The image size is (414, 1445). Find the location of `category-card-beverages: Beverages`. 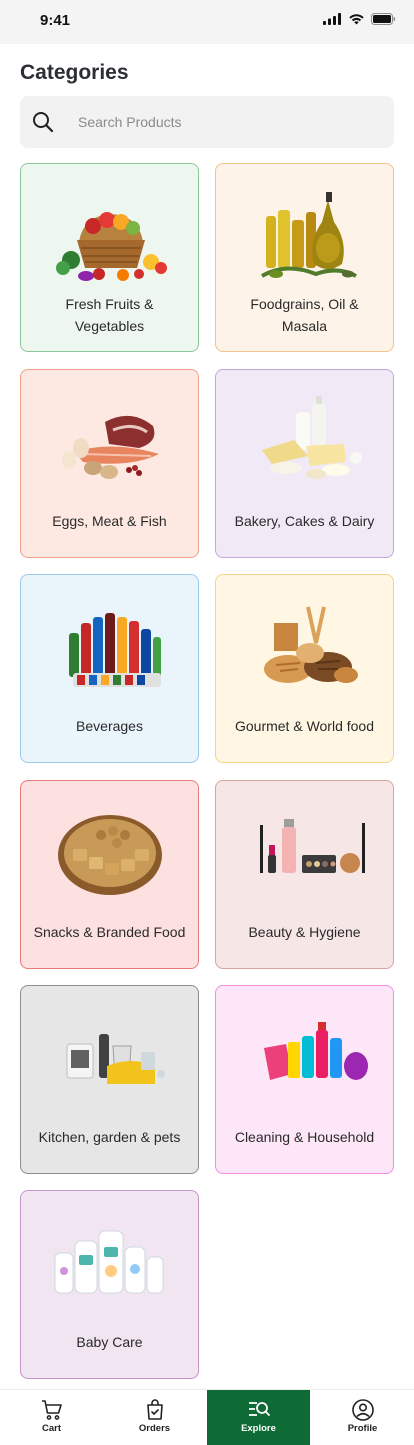

category-card-beverages: Beverages is located at coordinates (109, 668).